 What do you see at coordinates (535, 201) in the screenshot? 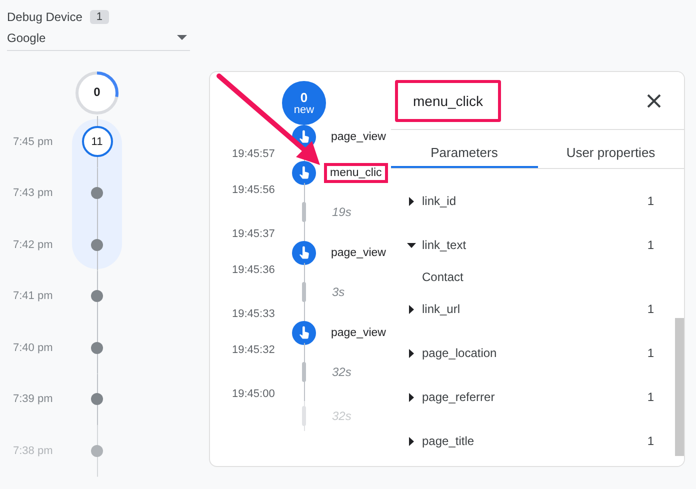
I see `parameter-name: link_id` at bounding box center [535, 201].